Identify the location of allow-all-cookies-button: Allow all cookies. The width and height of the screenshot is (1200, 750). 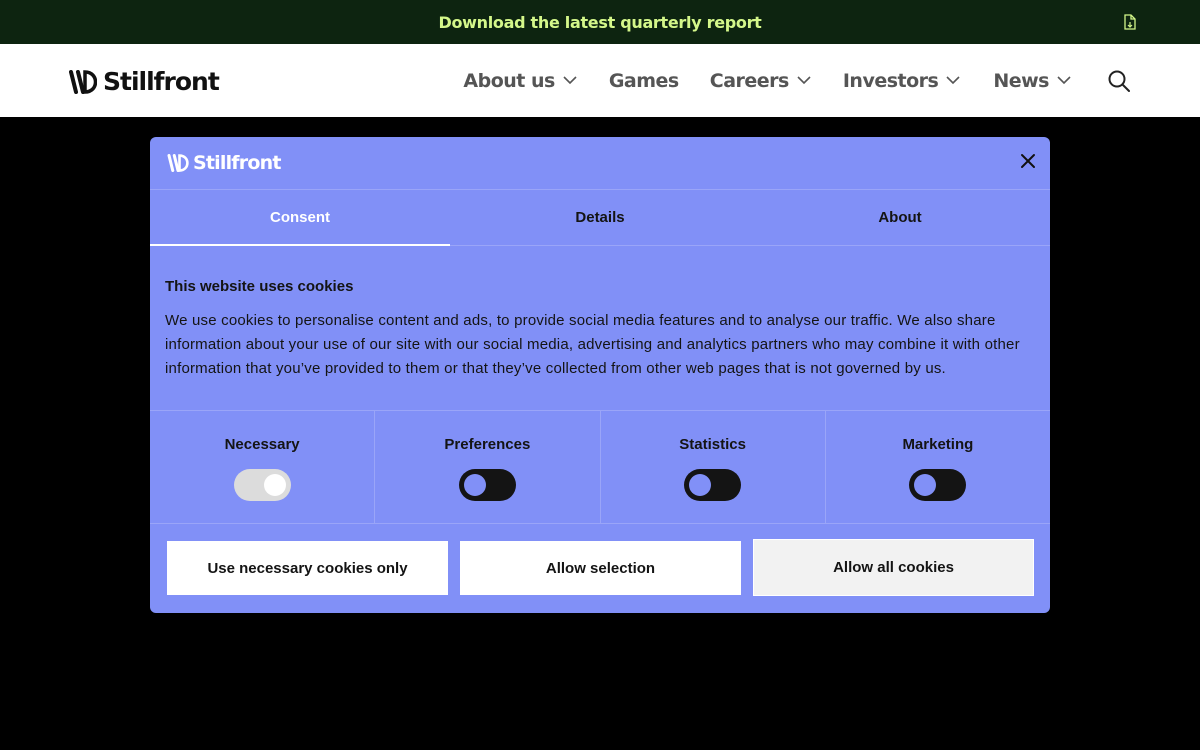
(893, 567).